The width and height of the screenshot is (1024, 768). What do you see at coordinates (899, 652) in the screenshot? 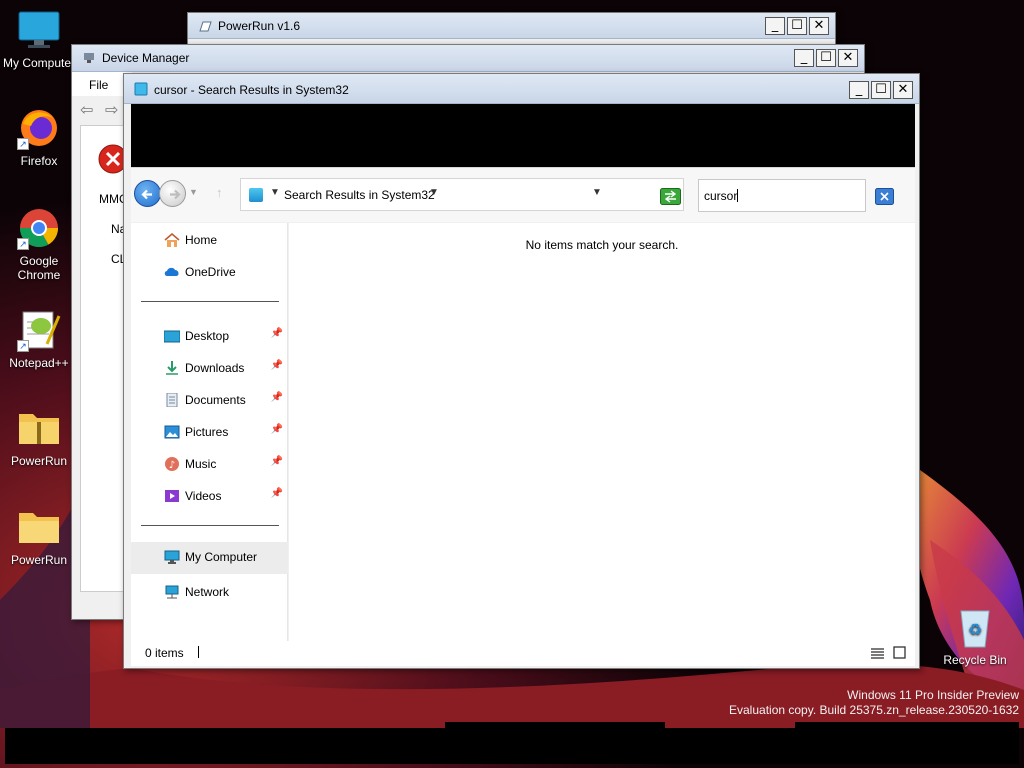
I see `large-icons-view-icon` at bounding box center [899, 652].